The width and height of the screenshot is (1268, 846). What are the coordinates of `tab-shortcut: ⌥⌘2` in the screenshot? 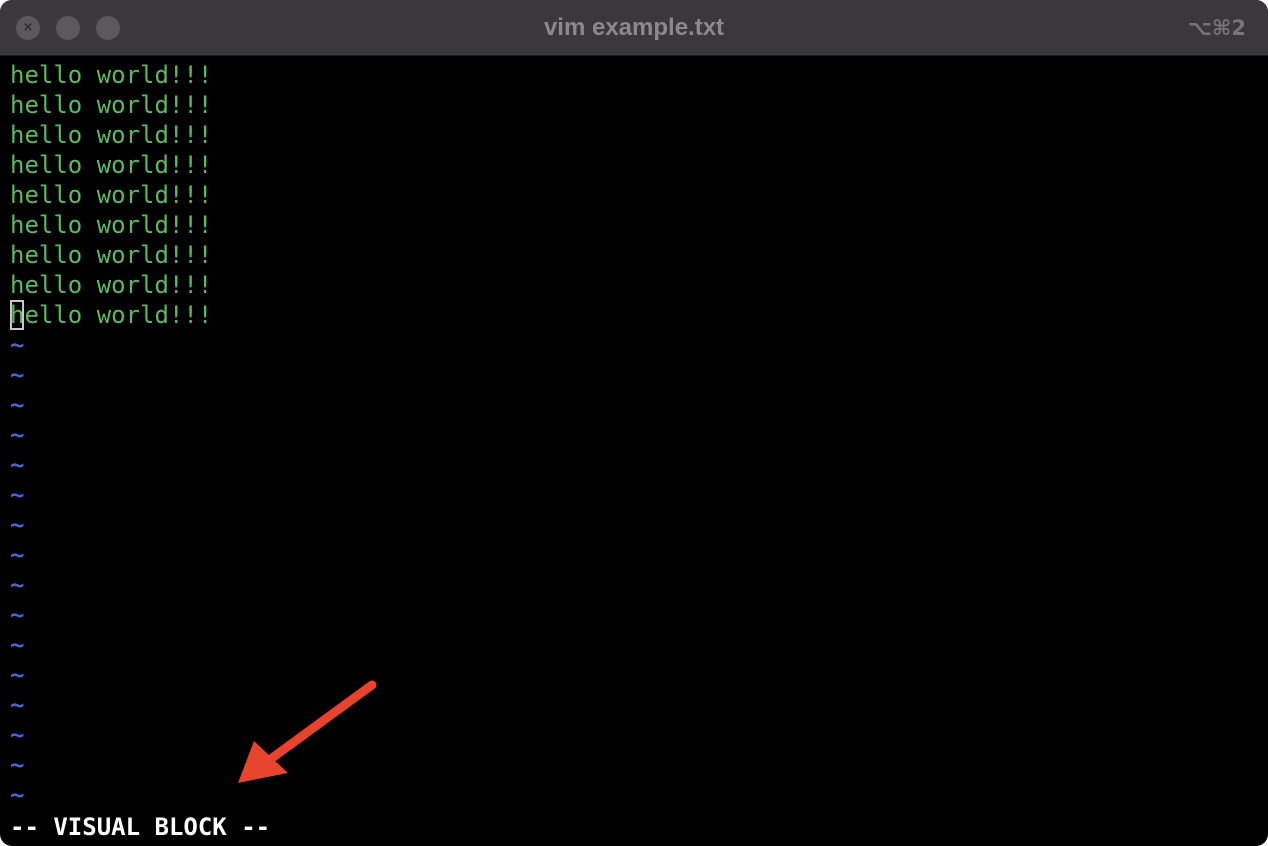 It's located at (1216, 28).